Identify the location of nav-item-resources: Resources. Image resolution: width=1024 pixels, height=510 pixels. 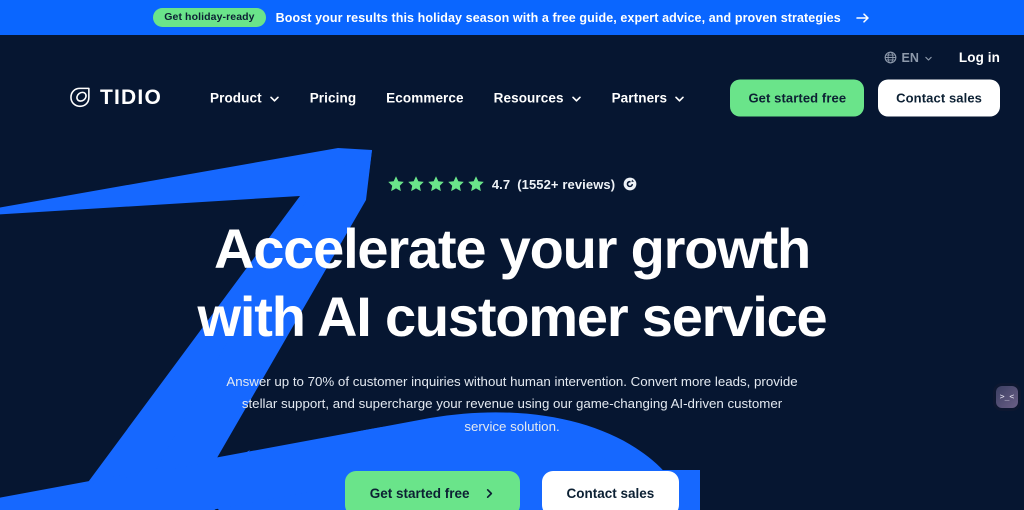
(538, 98).